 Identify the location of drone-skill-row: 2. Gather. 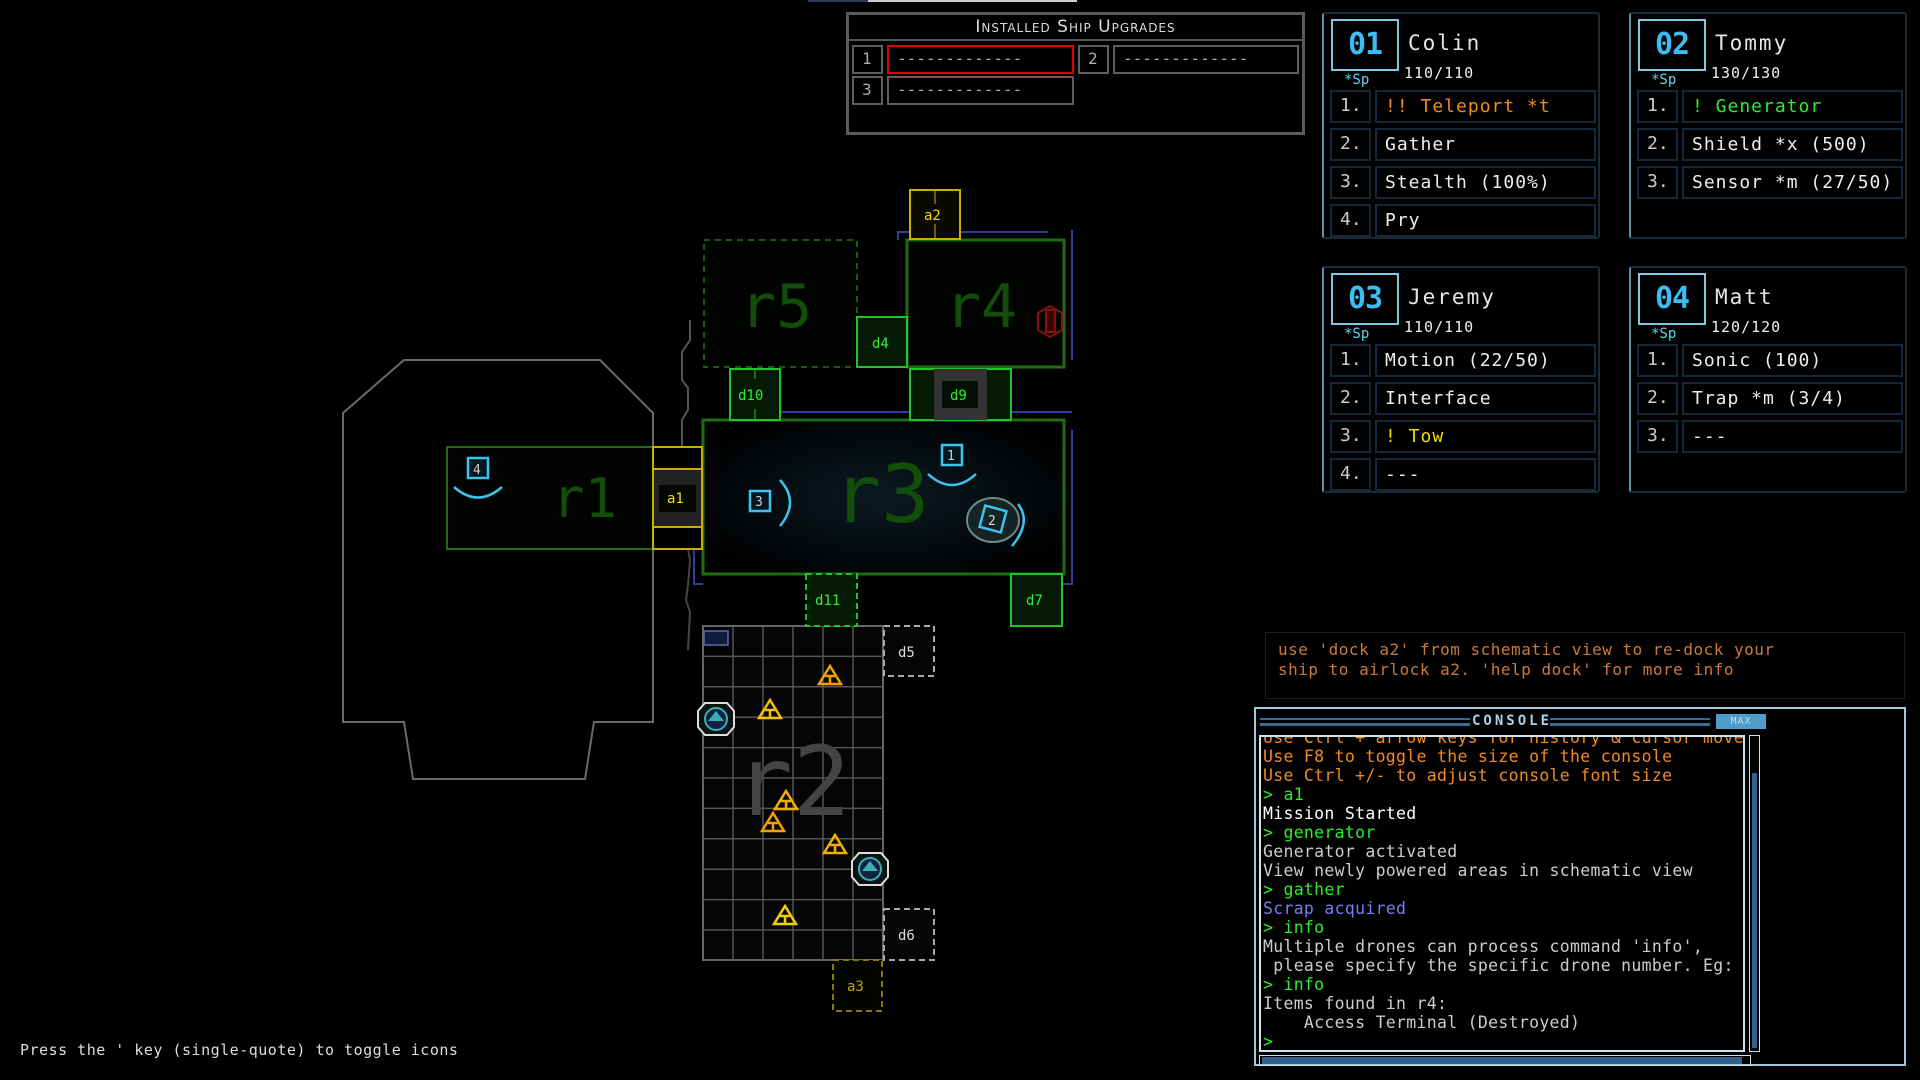
(1463, 144).